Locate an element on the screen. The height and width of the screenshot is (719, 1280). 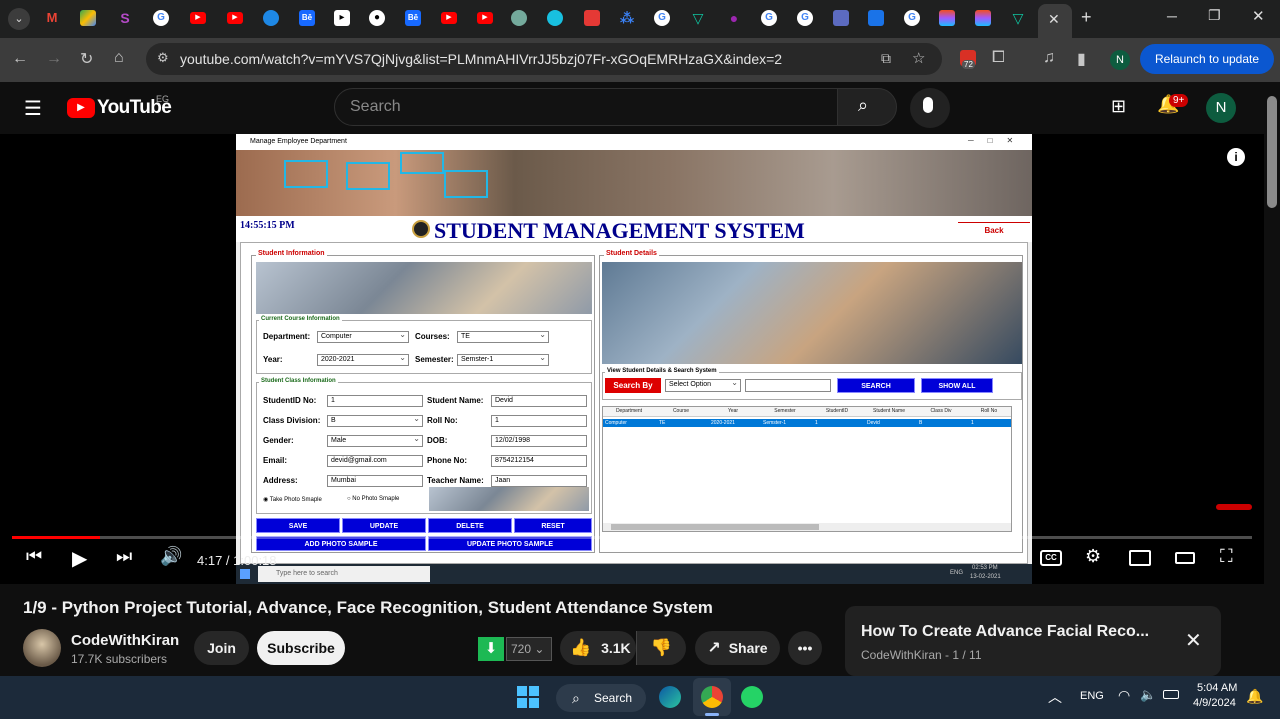
search-input: Search is located at coordinates (586, 107).